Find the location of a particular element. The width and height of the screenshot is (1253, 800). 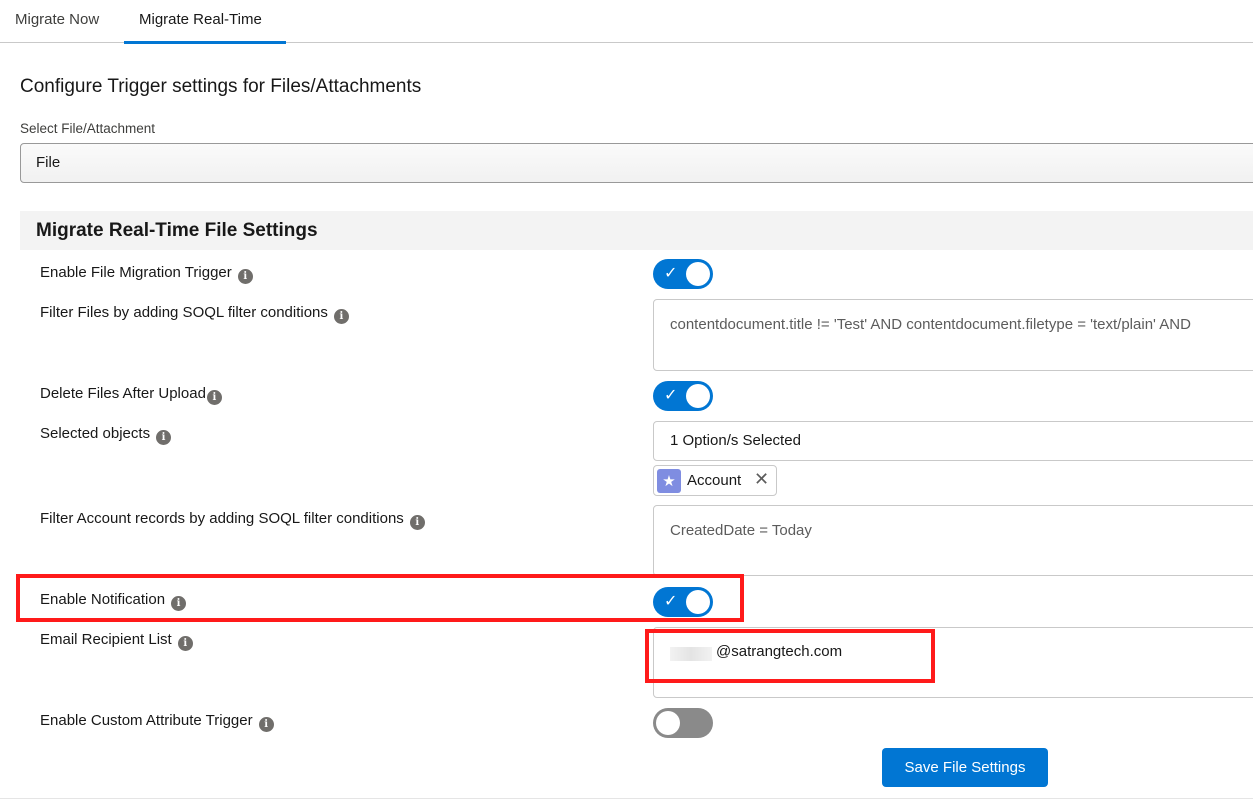

enable-trigger-label: Enable File Migration Trigger is located at coordinates (136, 272).